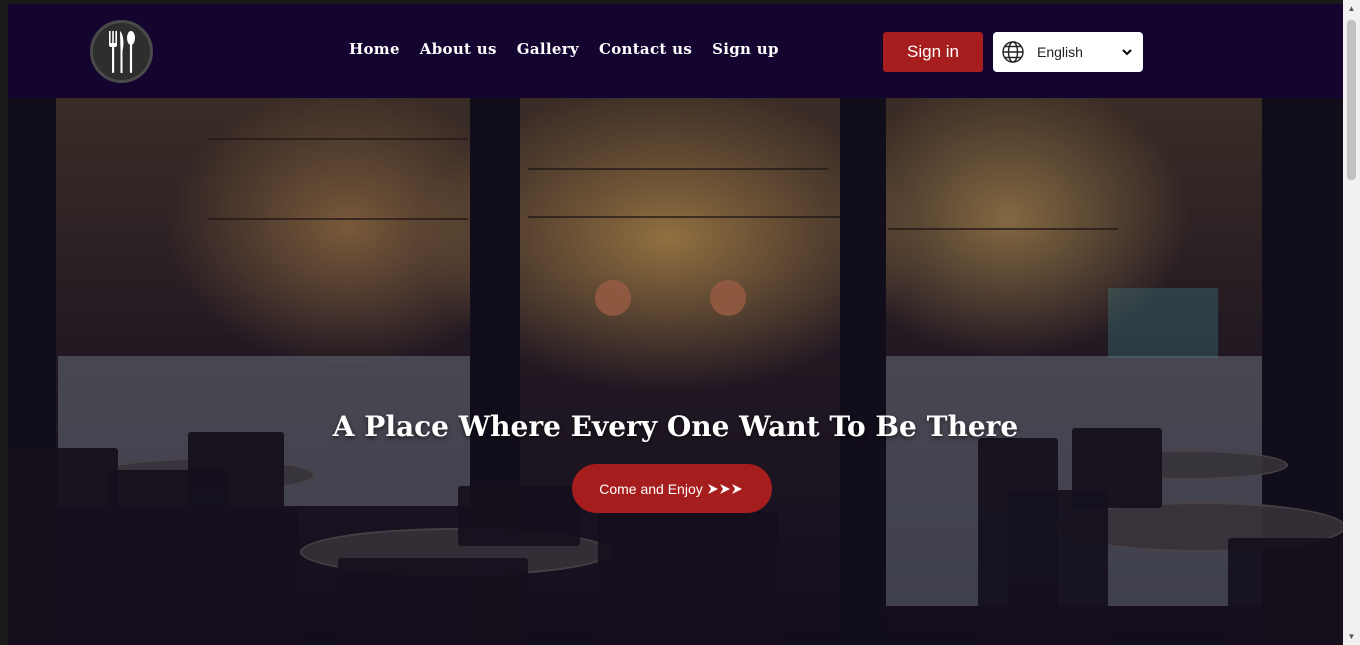  I want to click on nav-link-gallery: Gallery, so click(548, 49).